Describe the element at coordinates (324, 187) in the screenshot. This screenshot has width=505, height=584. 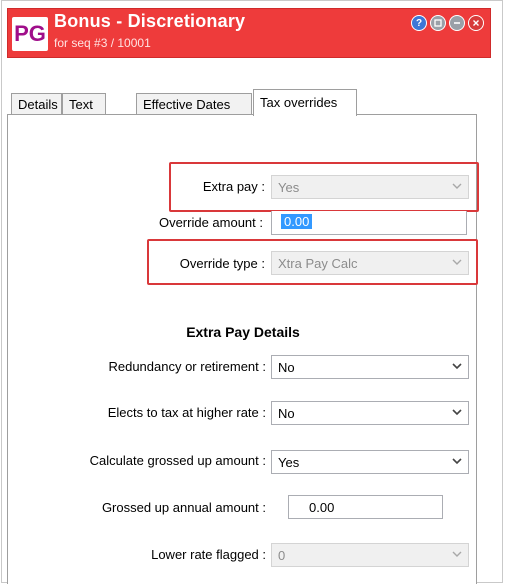
I see `extra-pay-highlight` at that location.